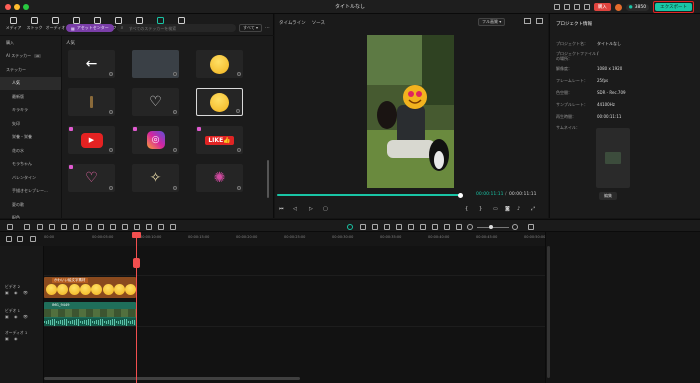 Image resolution: width=700 pixels, height=383 pixels. Describe the element at coordinates (27, 227) in the screenshot. I see `select-tool-icon` at that location.